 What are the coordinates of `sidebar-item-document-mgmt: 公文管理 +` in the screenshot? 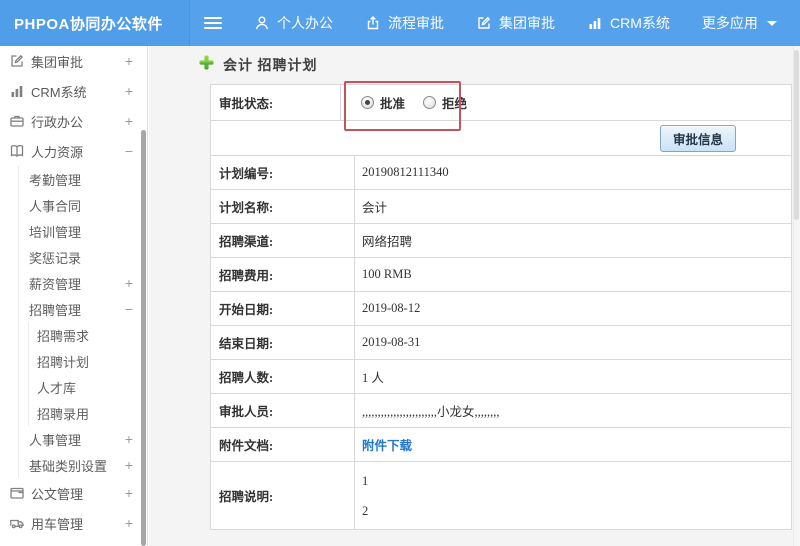 It's located at (73, 493).